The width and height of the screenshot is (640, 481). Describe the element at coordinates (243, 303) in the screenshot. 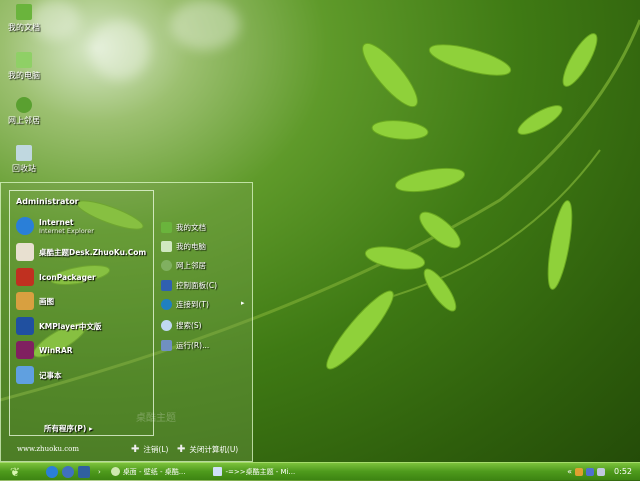

I see `submenu-arrow-icon: ▸` at that location.